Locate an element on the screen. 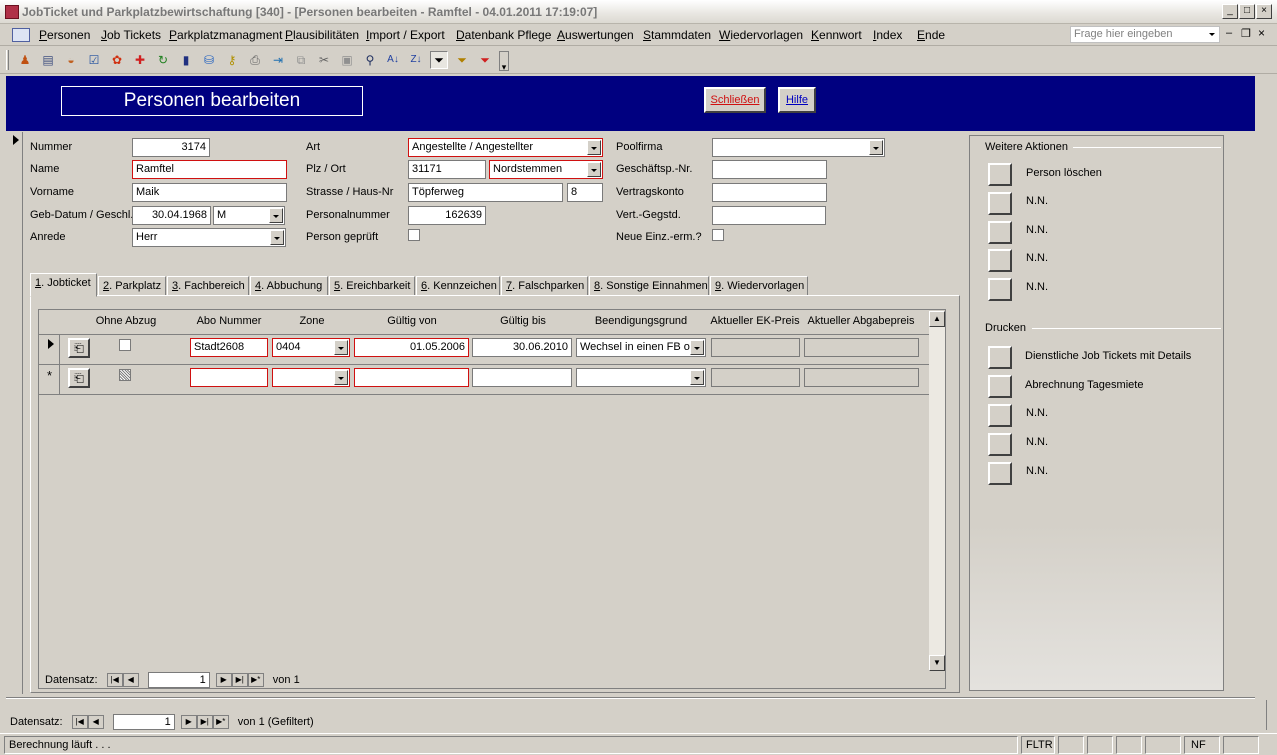 The height and width of the screenshot is (755, 1277). menu-personen: Personen is located at coordinates (64, 35).